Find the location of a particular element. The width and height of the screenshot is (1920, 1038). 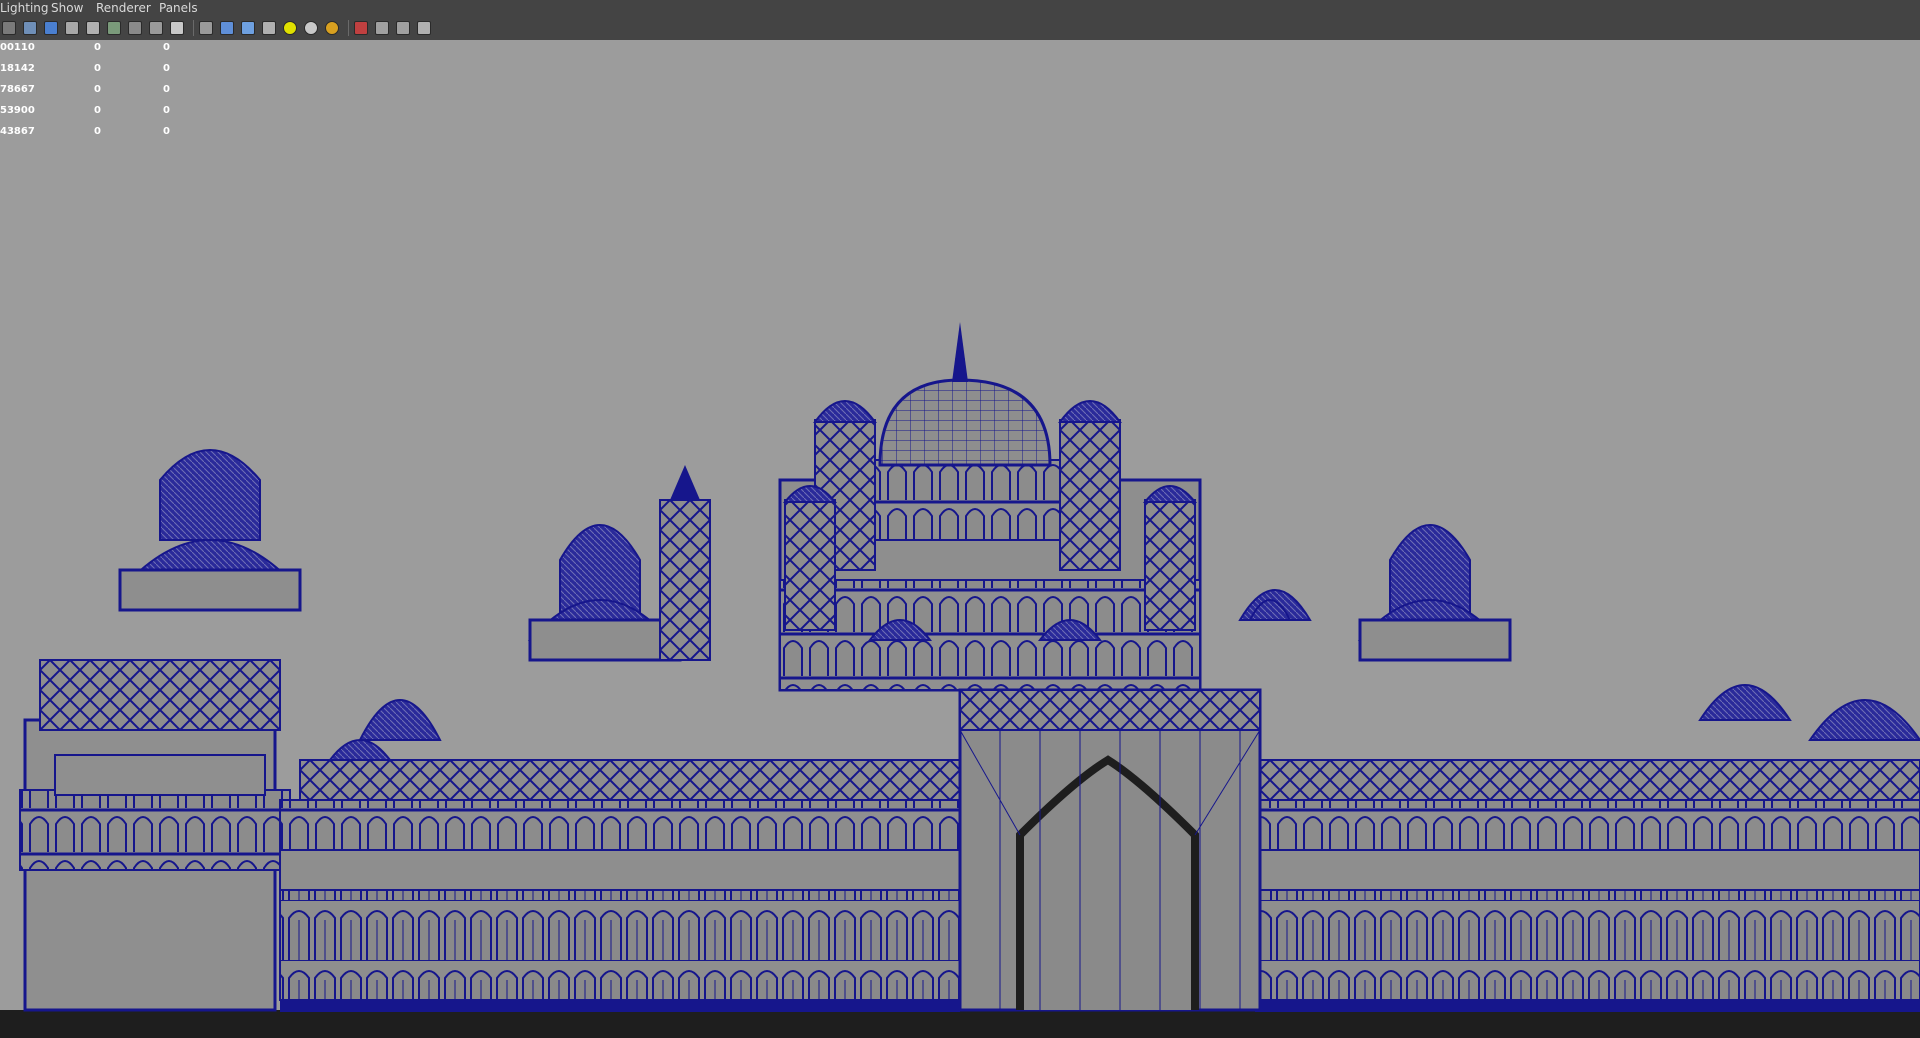

isolate-select-icon is located at coordinates (361, 28).